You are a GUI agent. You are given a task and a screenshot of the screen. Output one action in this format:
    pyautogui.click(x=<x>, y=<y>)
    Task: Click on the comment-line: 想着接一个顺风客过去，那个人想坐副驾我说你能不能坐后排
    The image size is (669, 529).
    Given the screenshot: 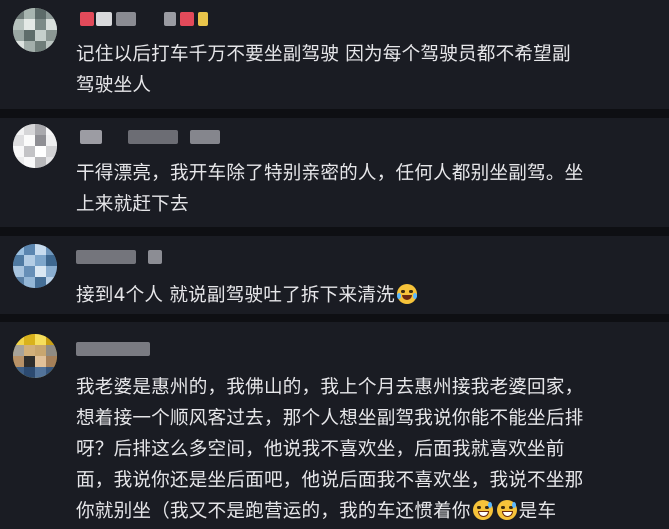 What is the action you would take?
    pyautogui.click(x=330, y=418)
    